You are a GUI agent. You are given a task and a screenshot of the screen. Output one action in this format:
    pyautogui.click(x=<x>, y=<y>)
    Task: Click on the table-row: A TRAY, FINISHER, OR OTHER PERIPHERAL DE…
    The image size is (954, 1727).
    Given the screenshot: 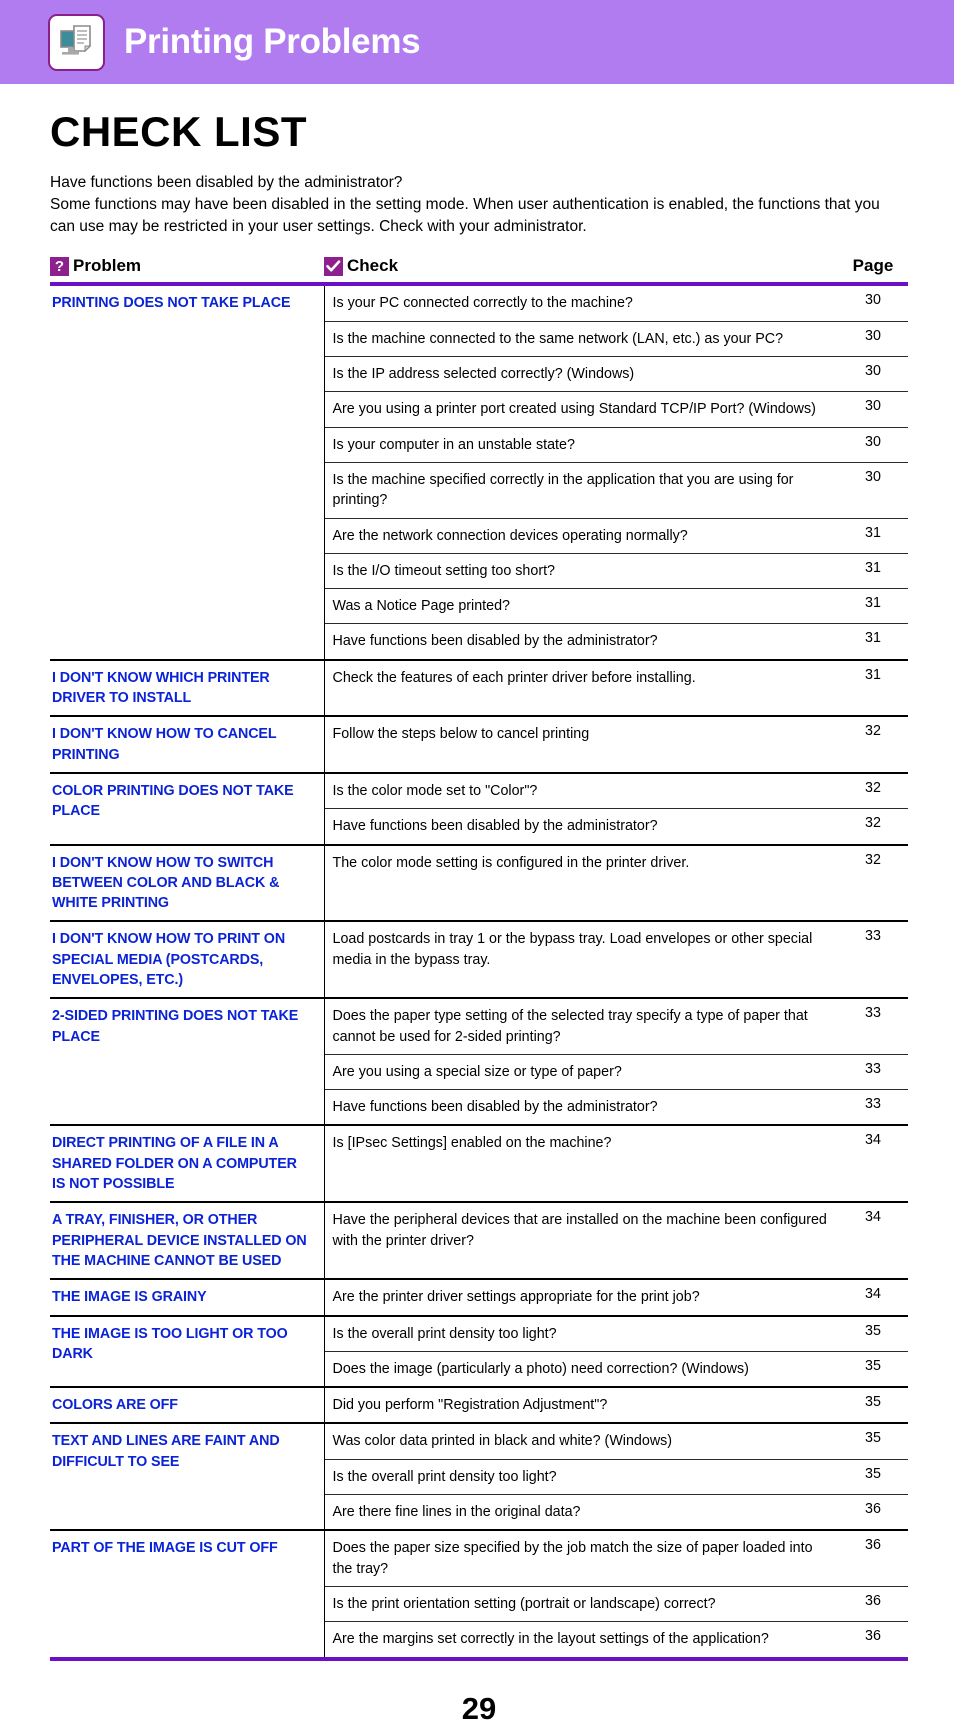 What is the action you would take?
    pyautogui.click(x=479, y=1240)
    